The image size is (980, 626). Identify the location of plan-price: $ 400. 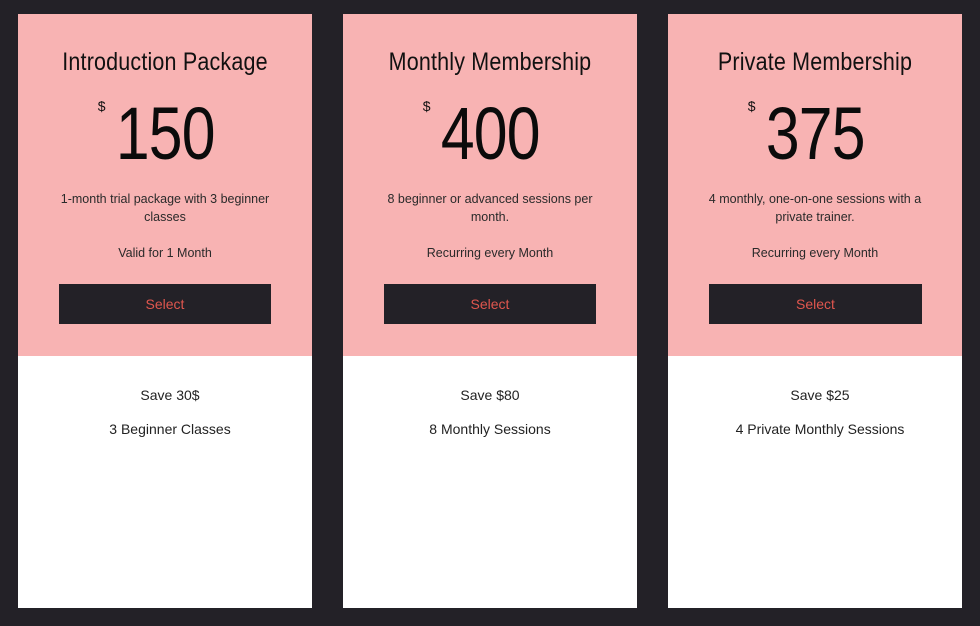
(490, 134).